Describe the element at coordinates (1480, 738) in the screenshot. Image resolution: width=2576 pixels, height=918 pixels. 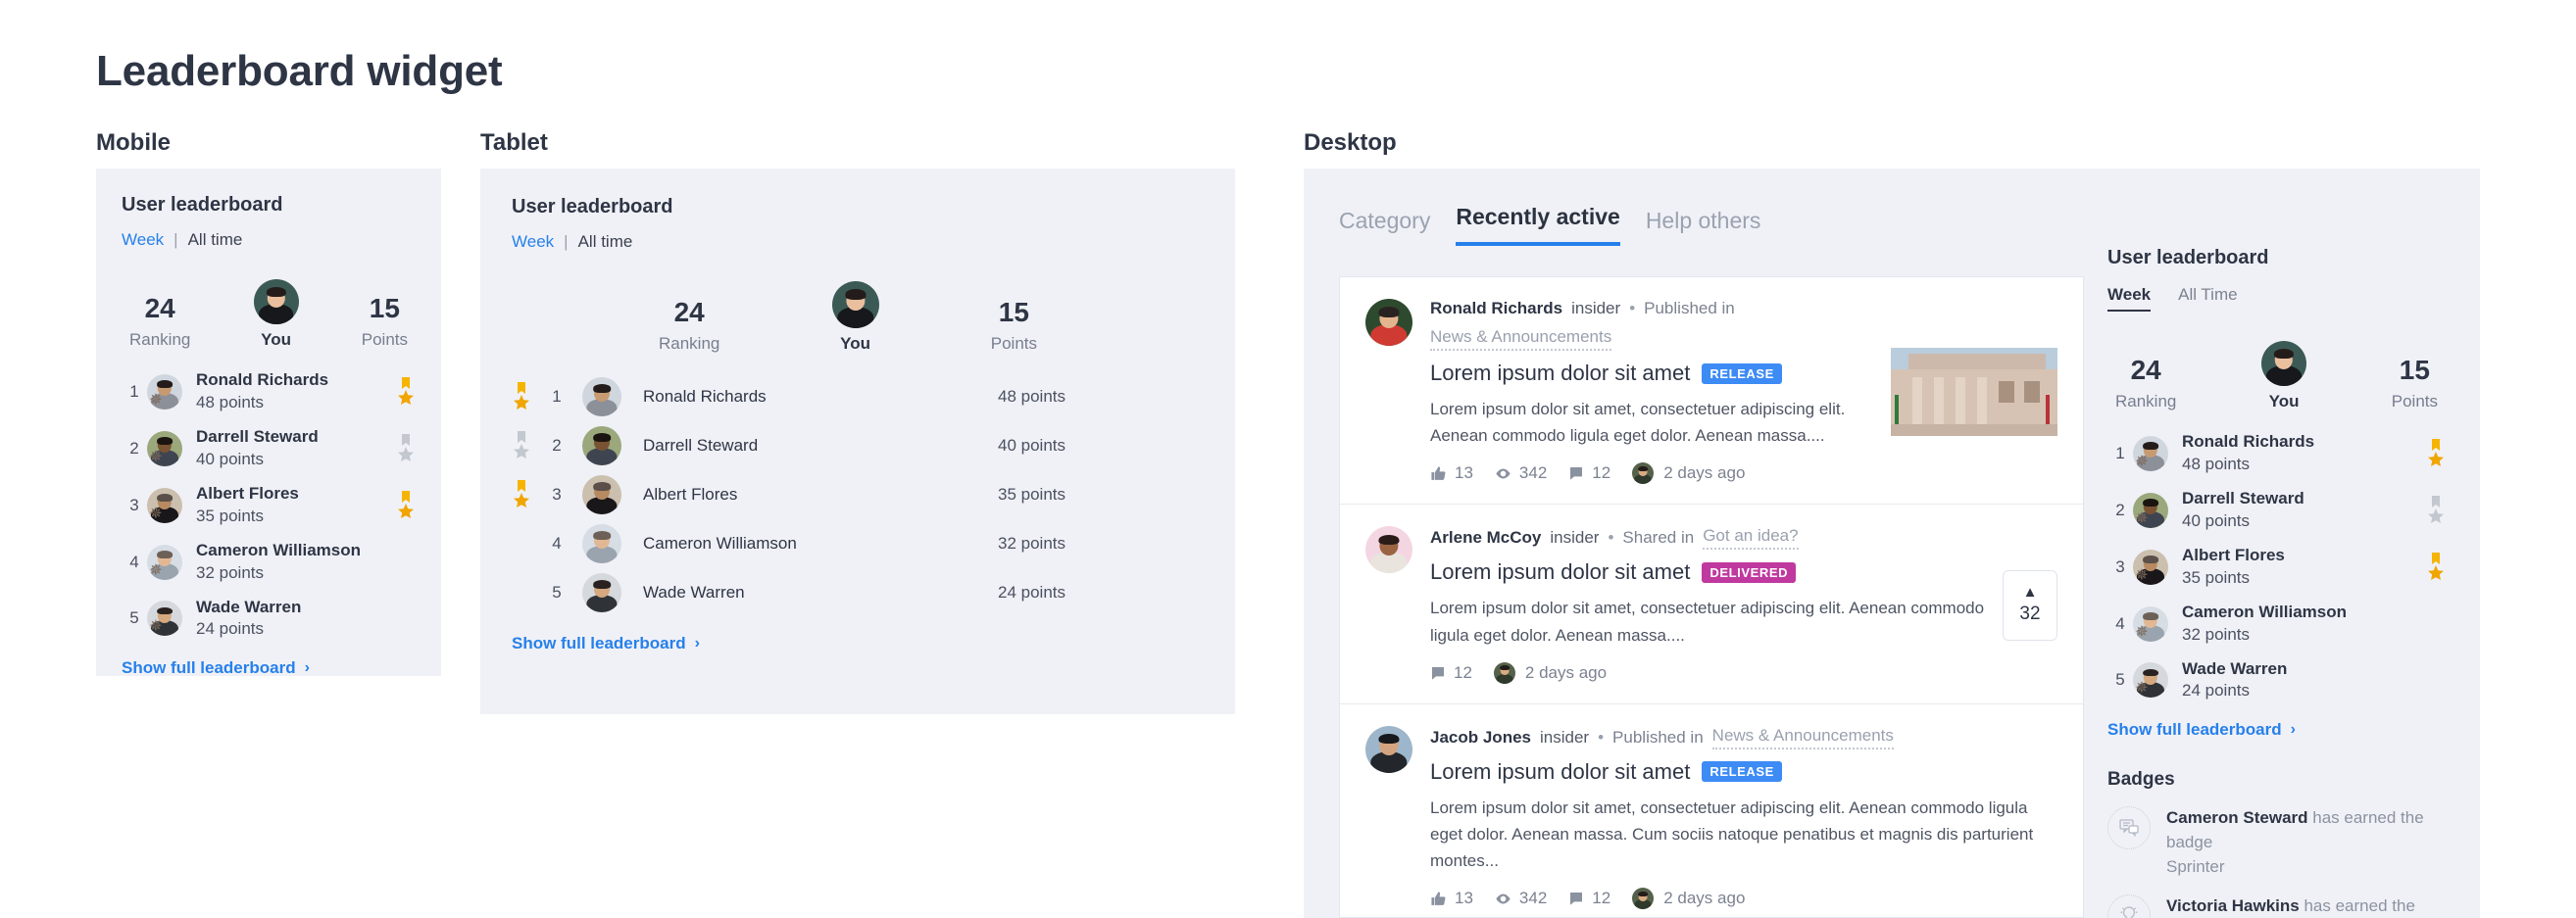
I see `post-author-name: Jacob Jones` at that location.